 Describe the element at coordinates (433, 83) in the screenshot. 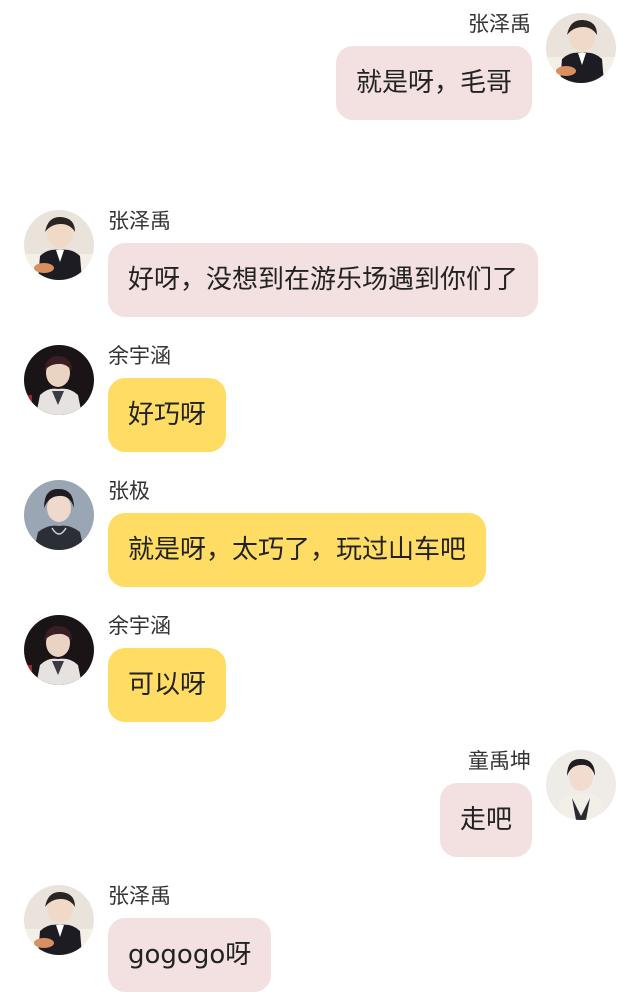

I see `message-bubble: 就是呀，毛哥` at that location.